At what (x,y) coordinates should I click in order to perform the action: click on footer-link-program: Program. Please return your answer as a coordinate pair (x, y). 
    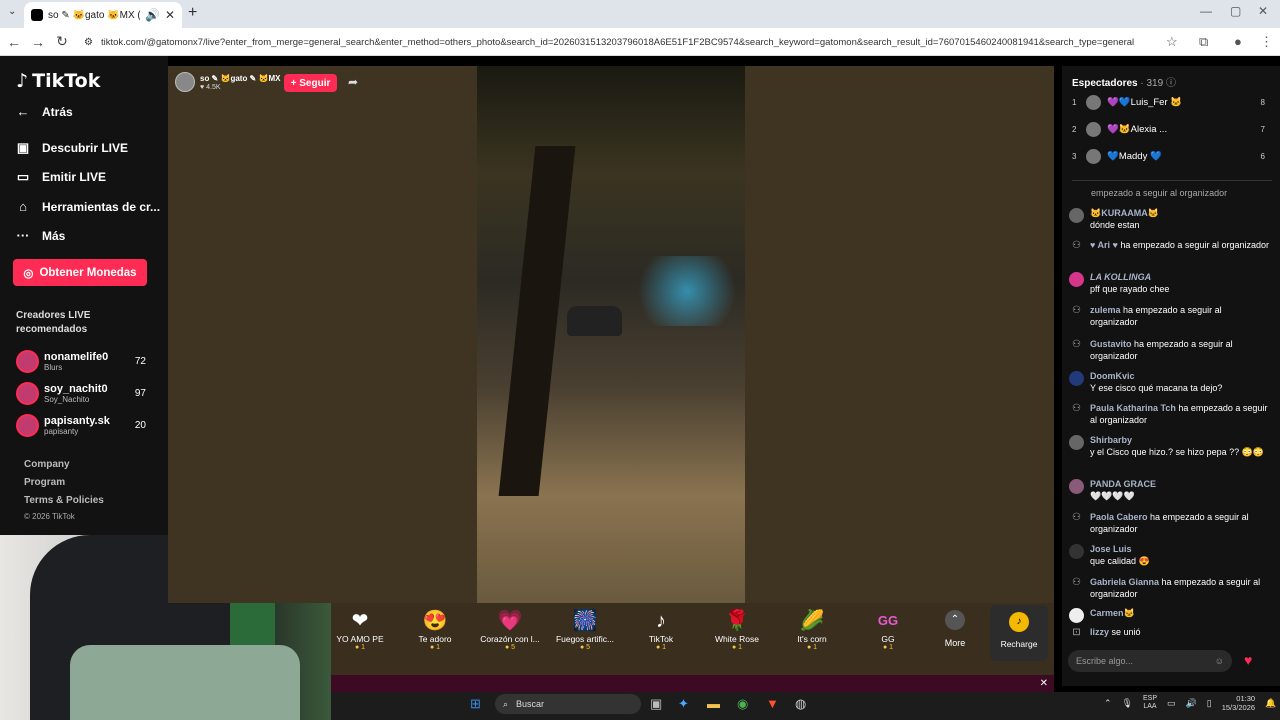
    Looking at the image, I should click on (44, 482).